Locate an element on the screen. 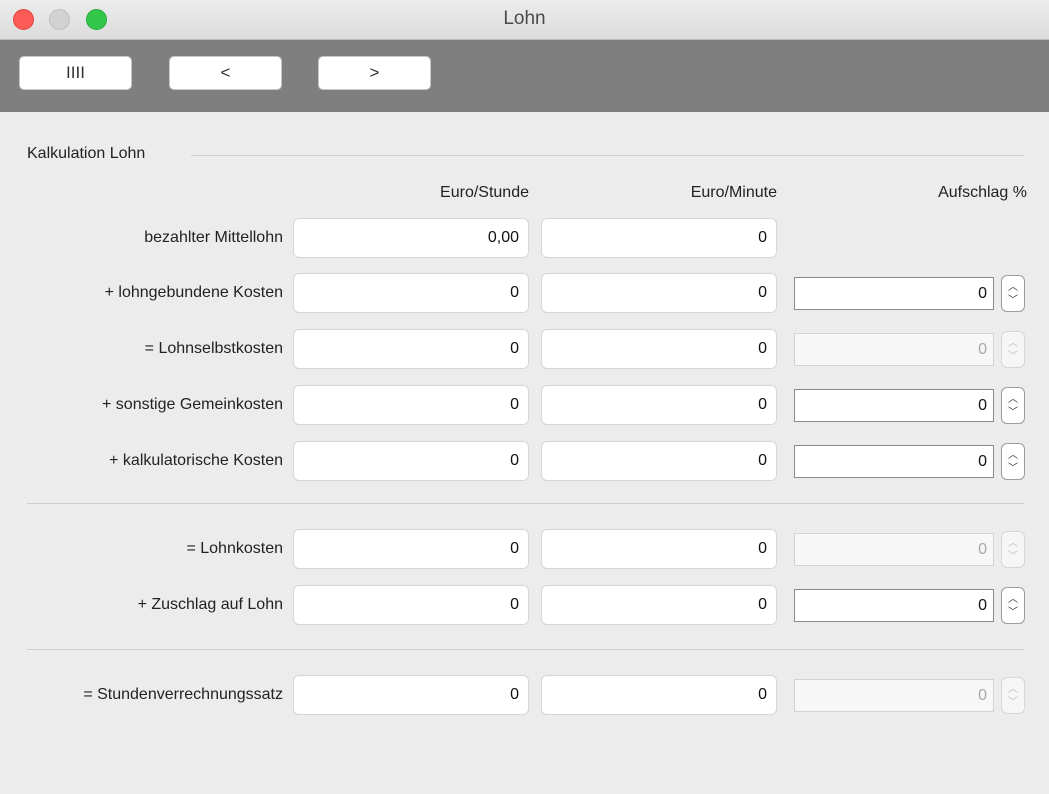 This screenshot has height=794, width=1049. row-label-kalkulatorische-kosten: + kalkulatorische Kosten is located at coordinates (196, 460).